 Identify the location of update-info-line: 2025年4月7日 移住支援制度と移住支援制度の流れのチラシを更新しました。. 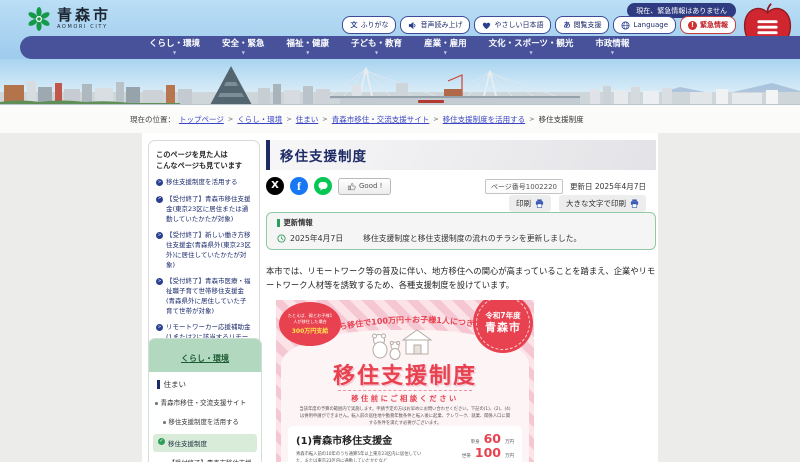
(461, 238).